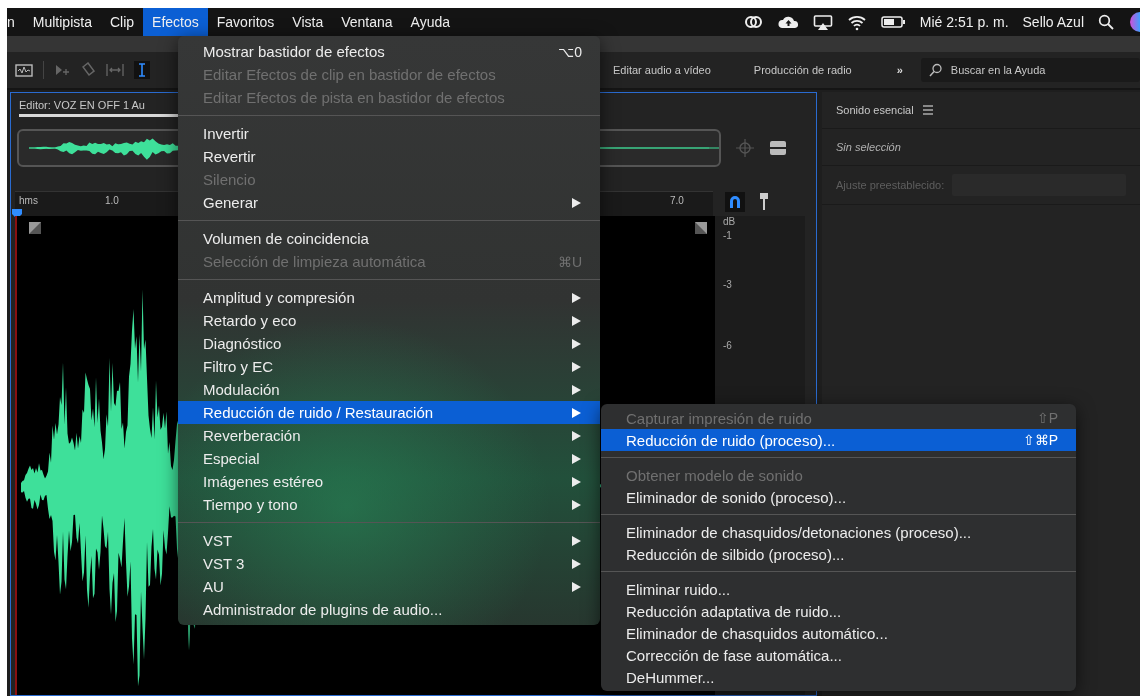 The image size is (1140, 696). I want to click on scale-label: dB, so click(729, 221).